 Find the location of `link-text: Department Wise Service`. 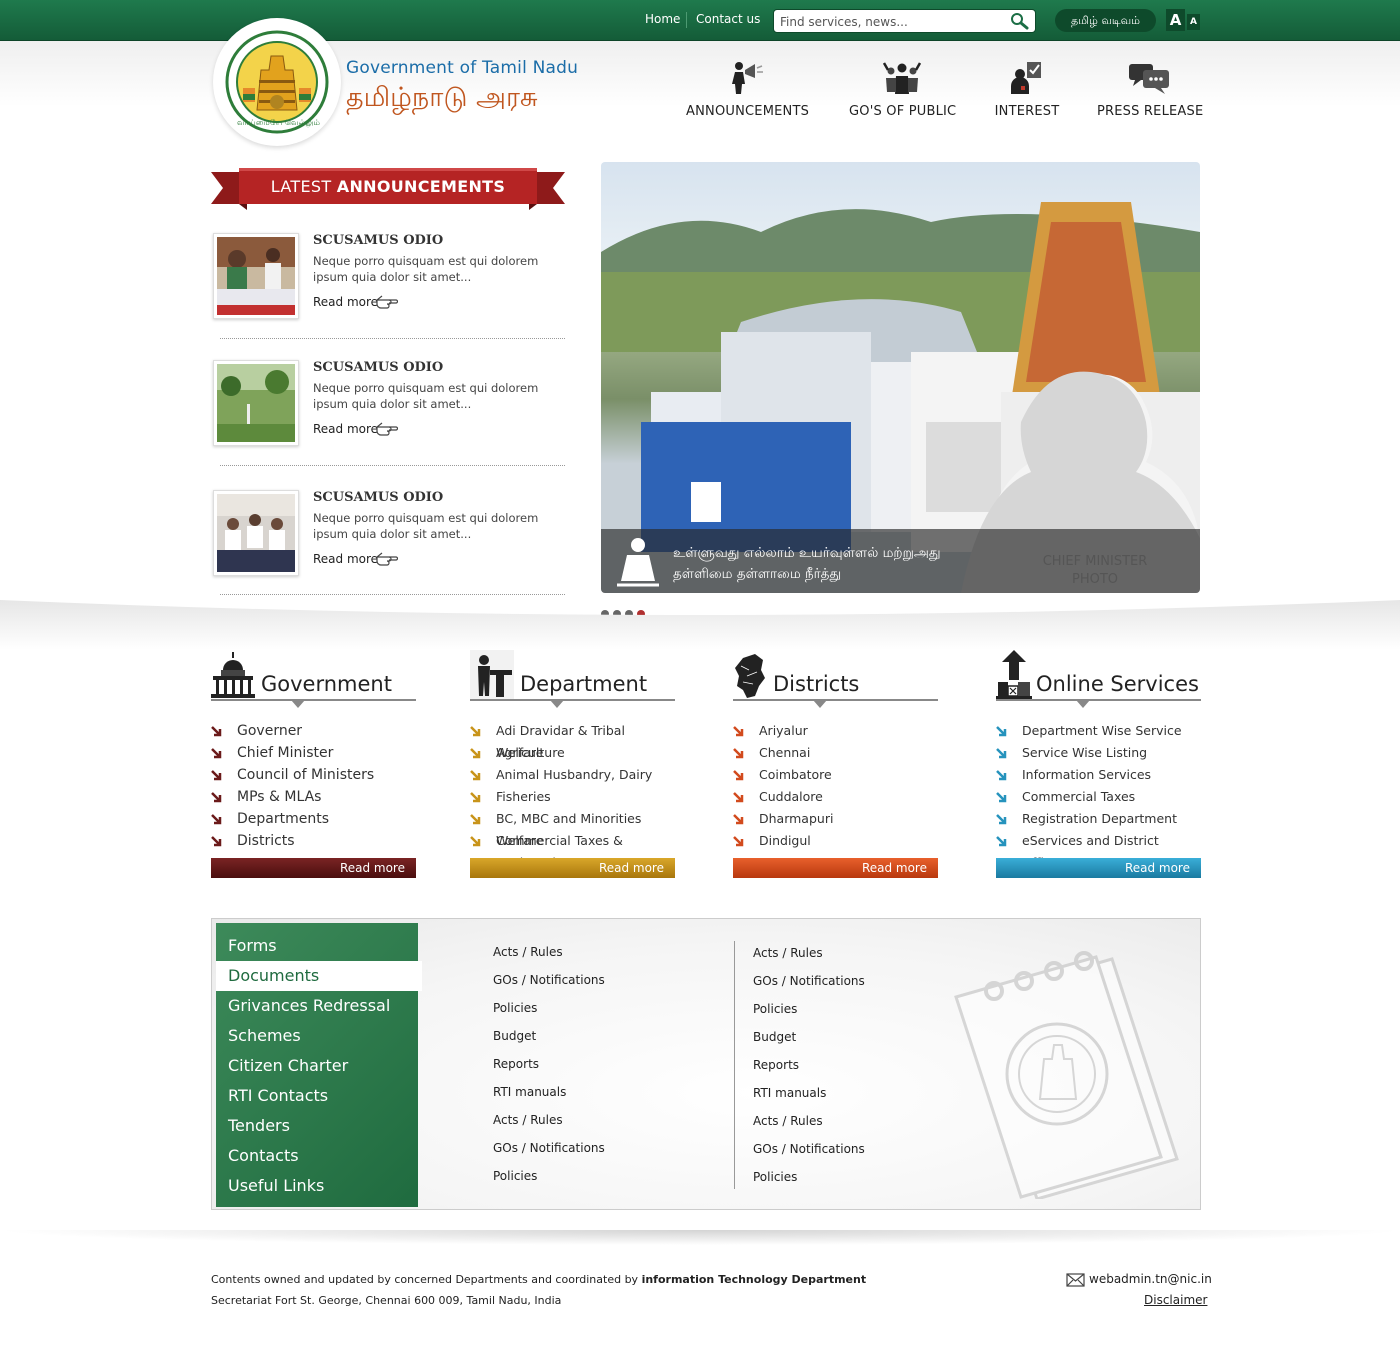

link-text: Department Wise Service is located at coordinates (1102, 730).